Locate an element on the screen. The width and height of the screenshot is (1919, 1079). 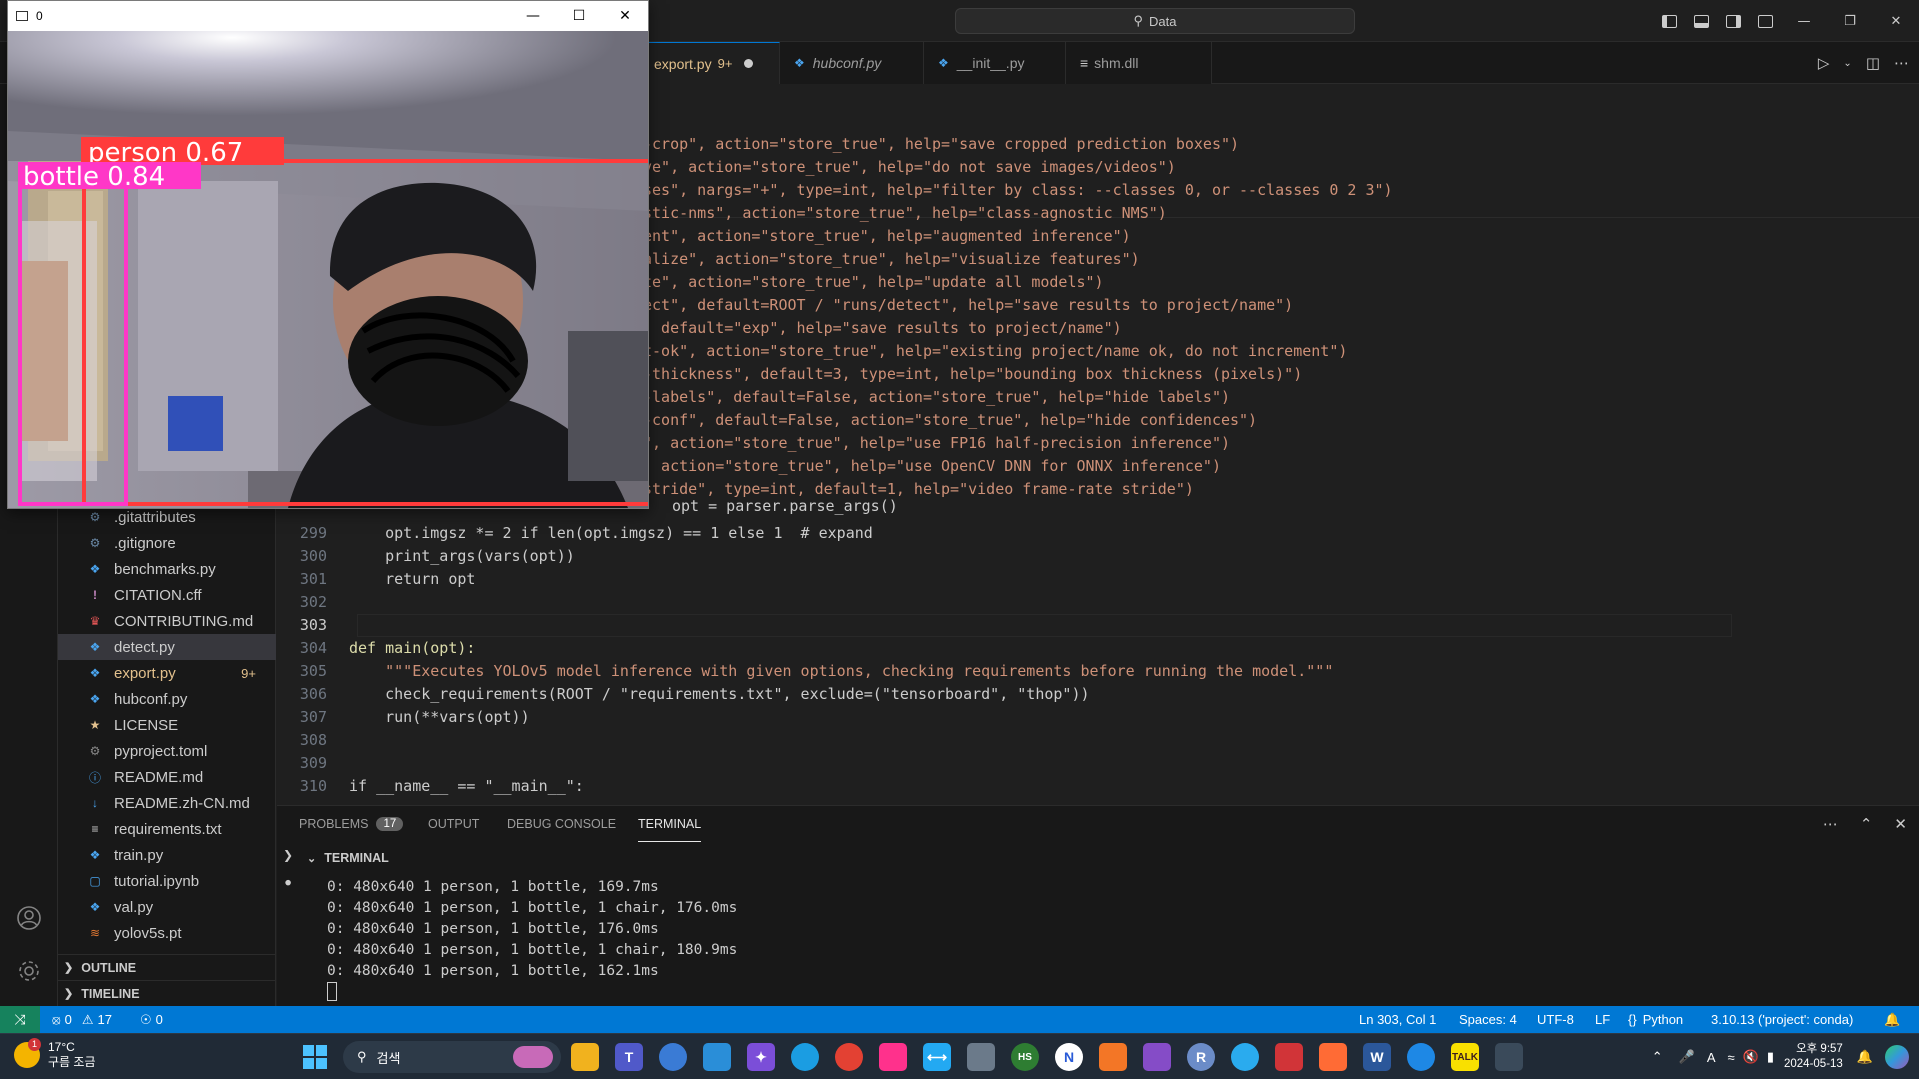
taskbar-search: ⚲ 검색 is located at coordinates (452, 1057).